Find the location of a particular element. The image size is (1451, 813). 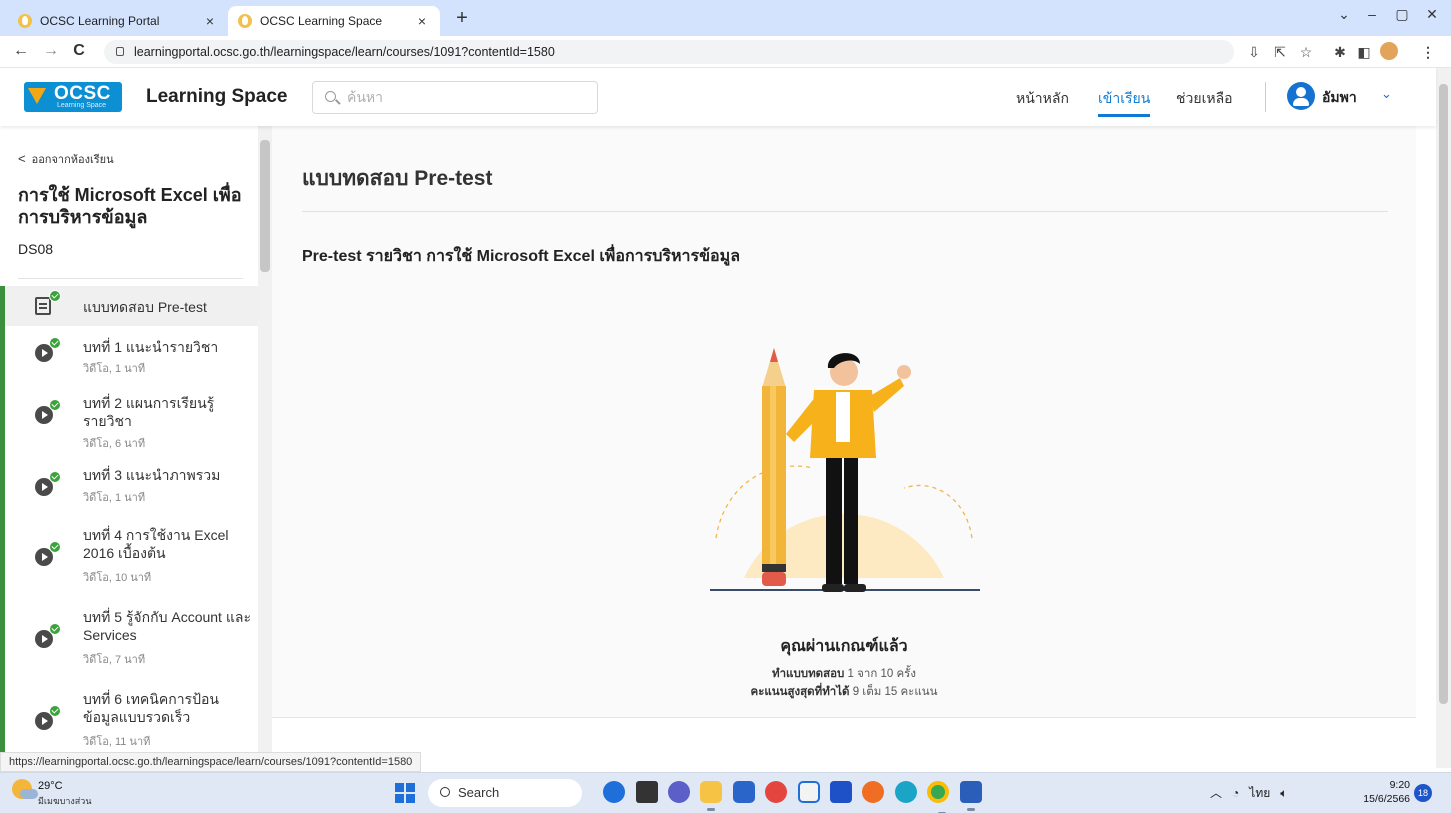

teams-chat-icon is located at coordinates (679, 792).